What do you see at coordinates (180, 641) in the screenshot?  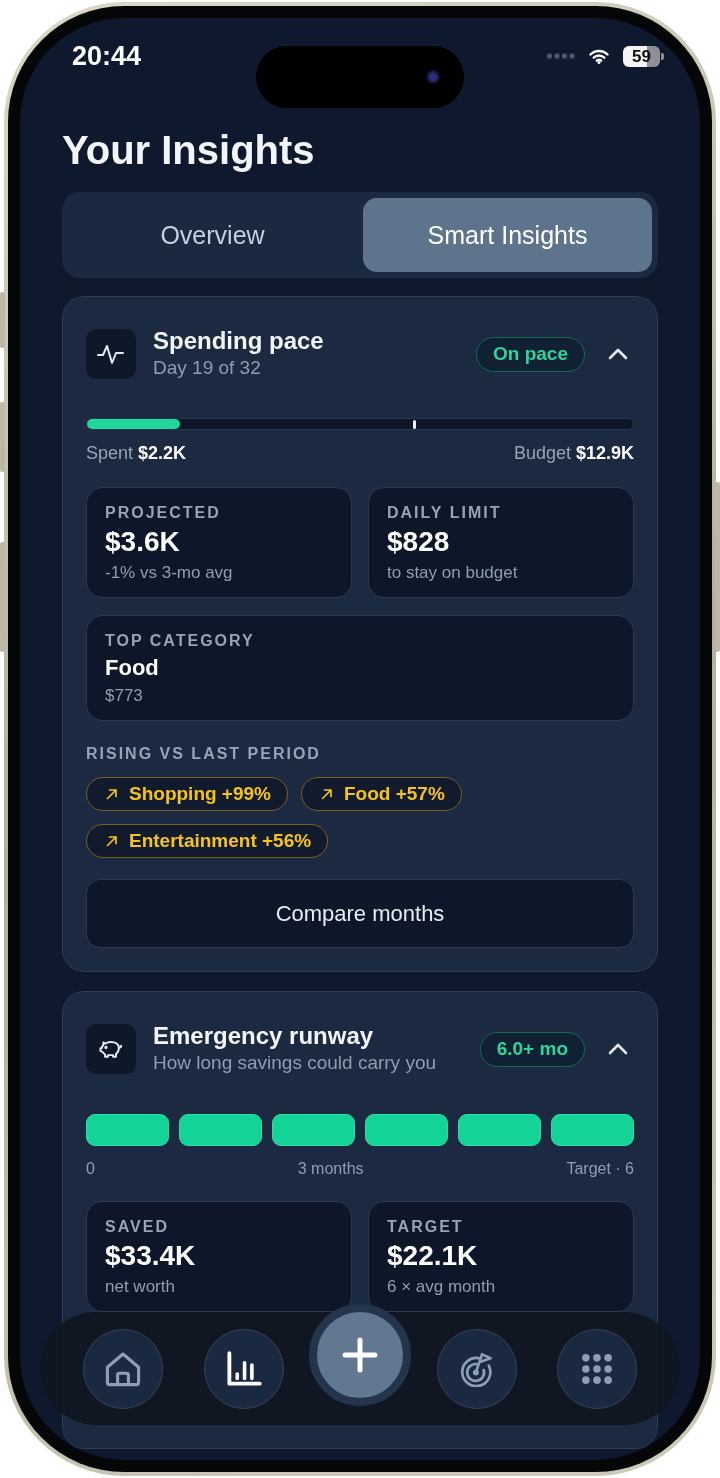 I see `stat-label: TOP CATEGORY` at bounding box center [180, 641].